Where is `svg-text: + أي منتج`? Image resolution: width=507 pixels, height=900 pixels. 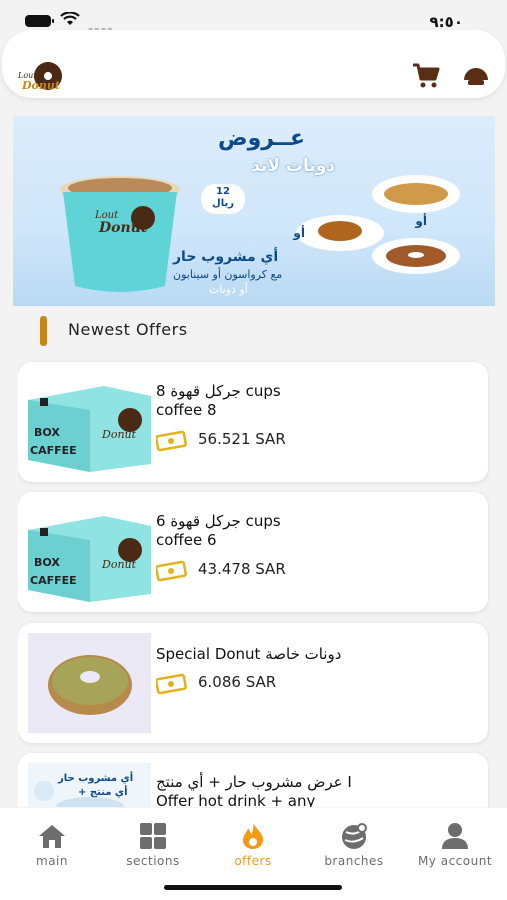
svg-text: + أي منتج is located at coordinates (103, 791).